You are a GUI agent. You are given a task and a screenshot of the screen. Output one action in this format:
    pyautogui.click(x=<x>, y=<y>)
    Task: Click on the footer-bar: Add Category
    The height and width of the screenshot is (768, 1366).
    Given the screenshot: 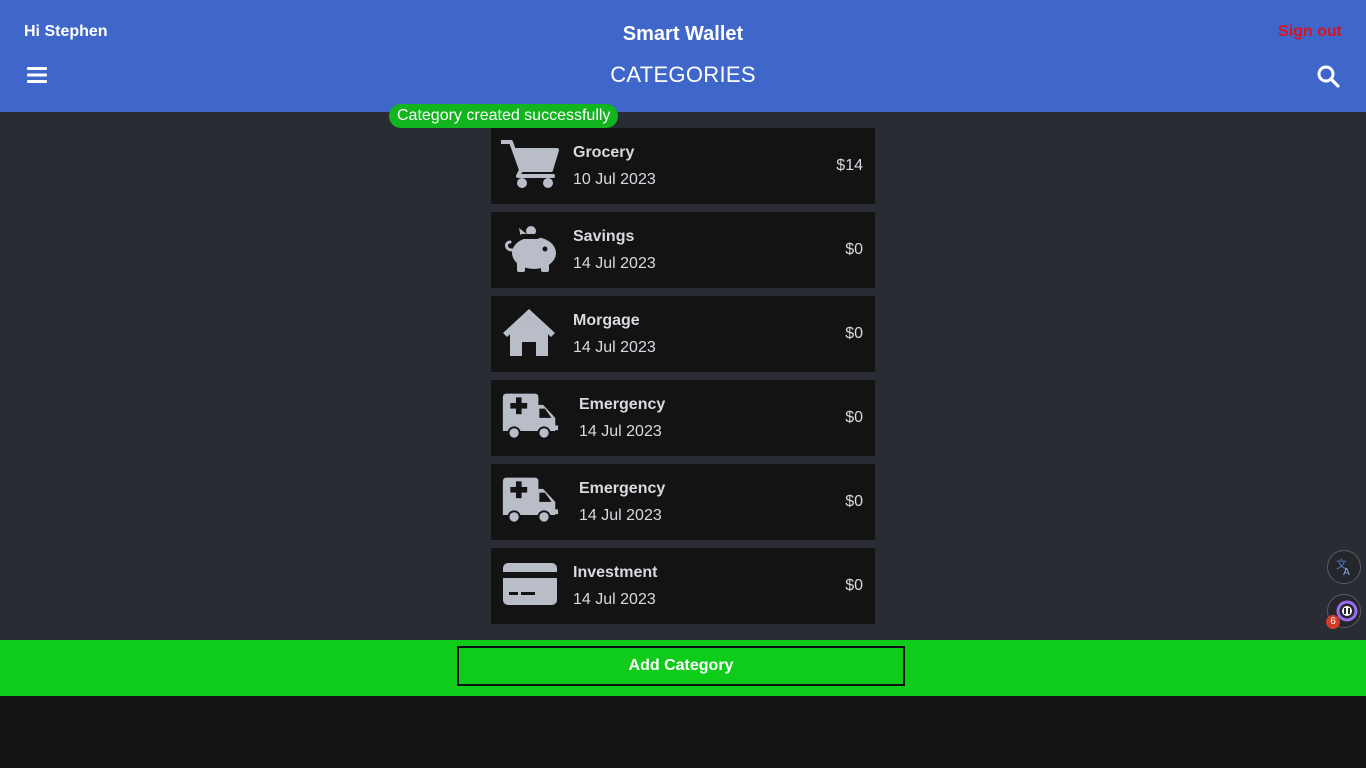 What is the action you would take?
    pyautogui.click(x=683, y=668)
    